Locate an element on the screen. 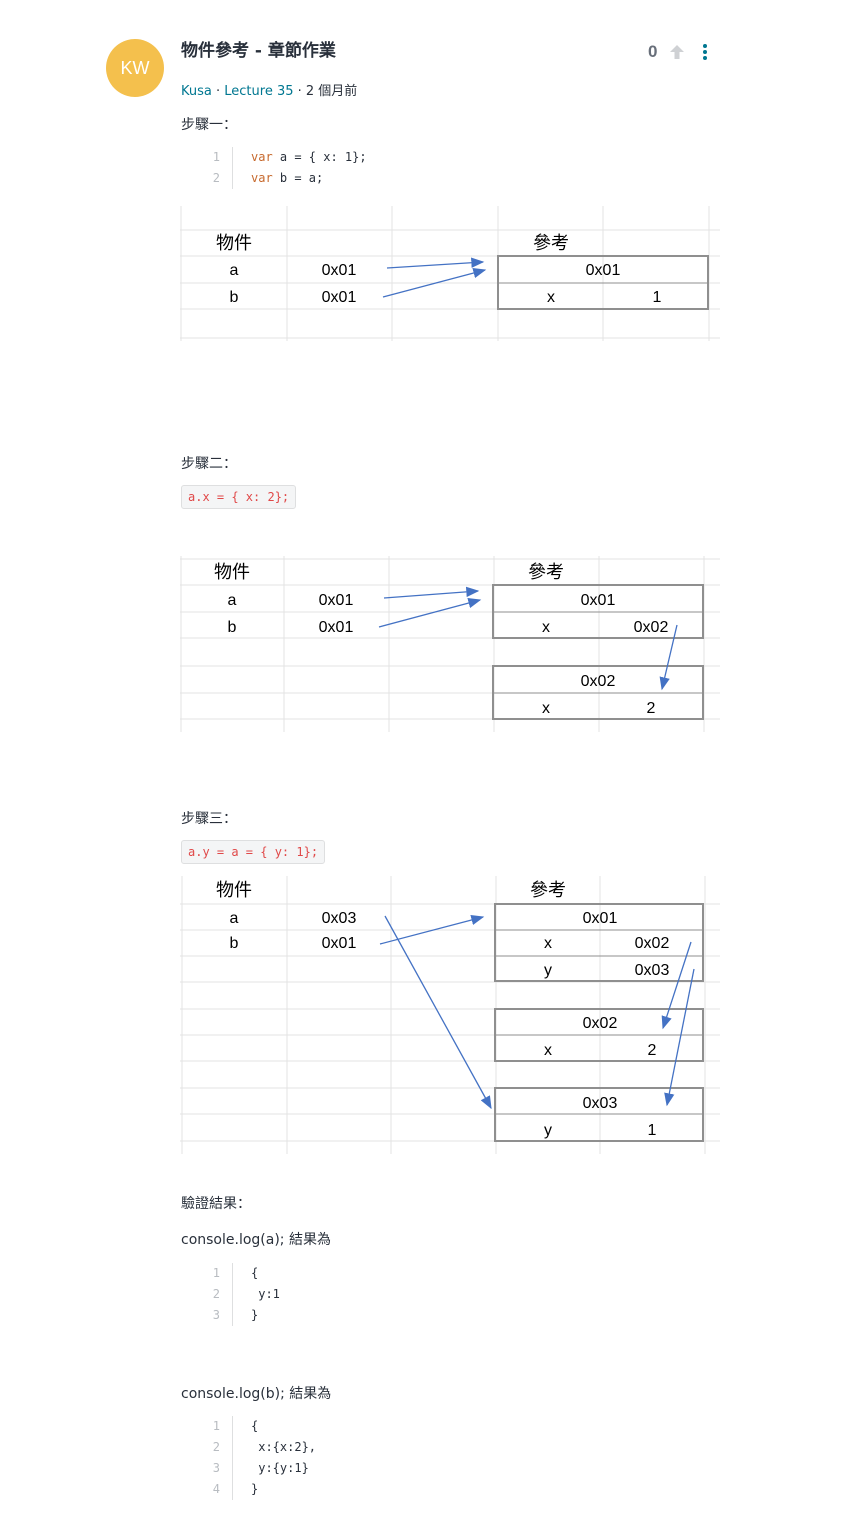 Image resolution: width=868 pixels, height=1529 pixels. vote-count: 0 is located at coordinates (653, 51).